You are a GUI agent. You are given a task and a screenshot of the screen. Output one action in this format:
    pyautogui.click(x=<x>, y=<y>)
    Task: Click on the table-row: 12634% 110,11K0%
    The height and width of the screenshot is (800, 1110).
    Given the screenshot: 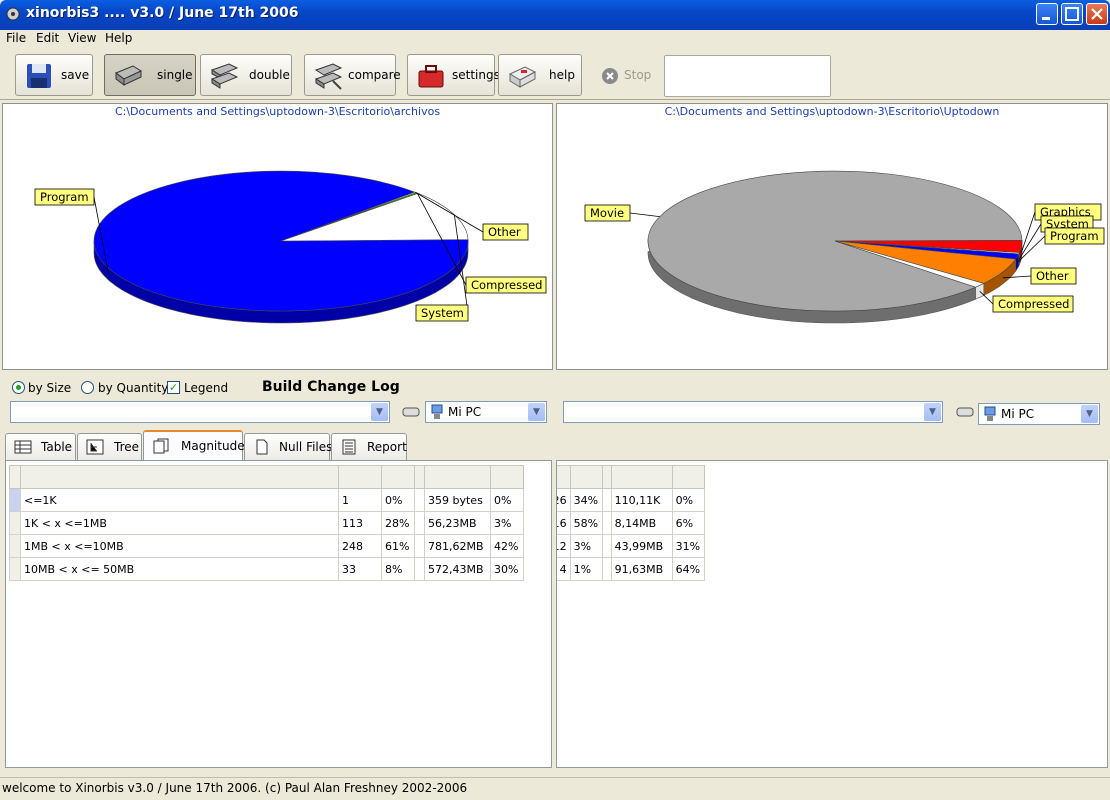 What is the action you would take?
    pyautogui.click(x=631, y=500)
    